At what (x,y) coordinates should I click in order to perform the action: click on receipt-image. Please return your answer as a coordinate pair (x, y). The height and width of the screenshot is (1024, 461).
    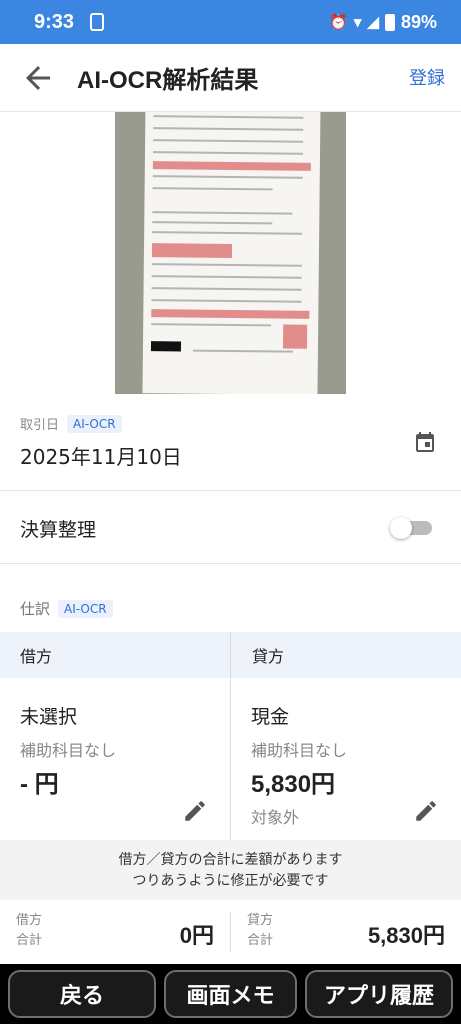
    Looking at the image, I should click on (230, 253).